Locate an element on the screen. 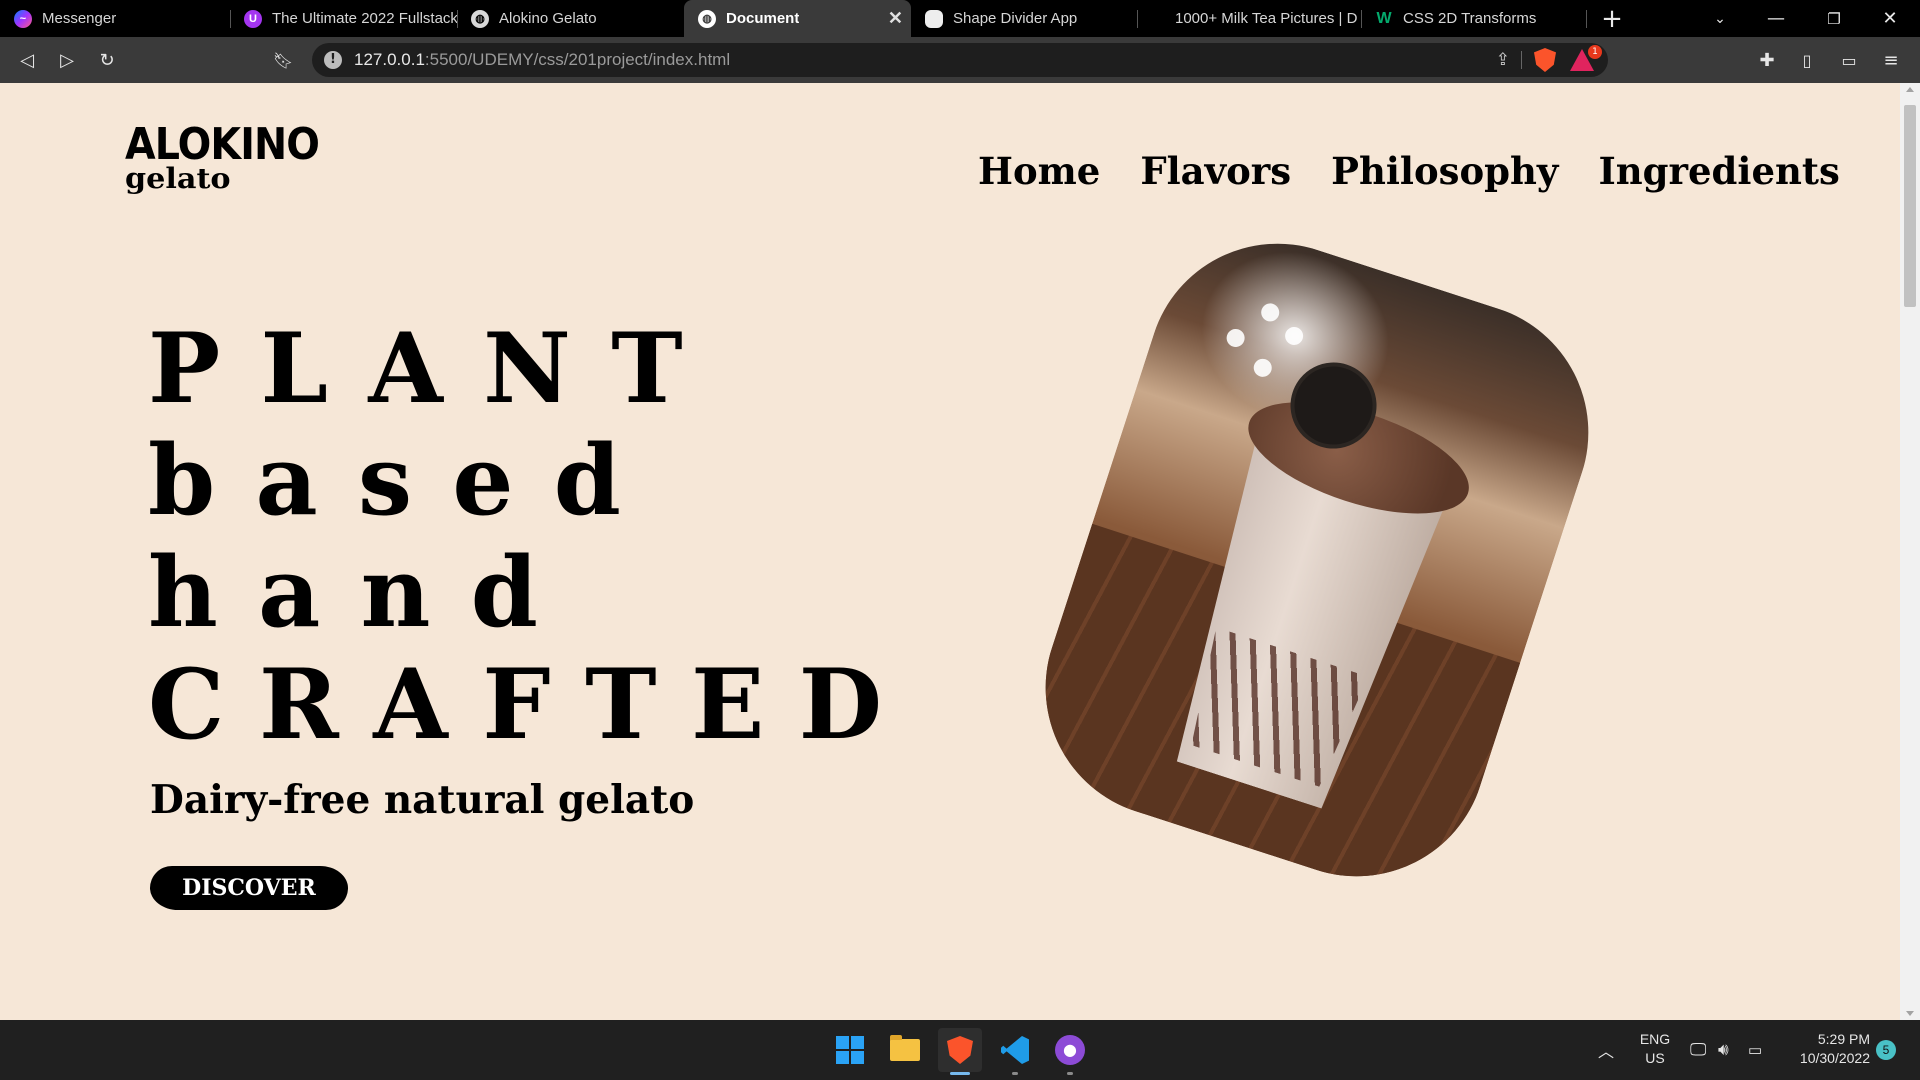 This screenshot has width=1920, height=1080. vscode-icon is located at coordinates (1015, 1050).